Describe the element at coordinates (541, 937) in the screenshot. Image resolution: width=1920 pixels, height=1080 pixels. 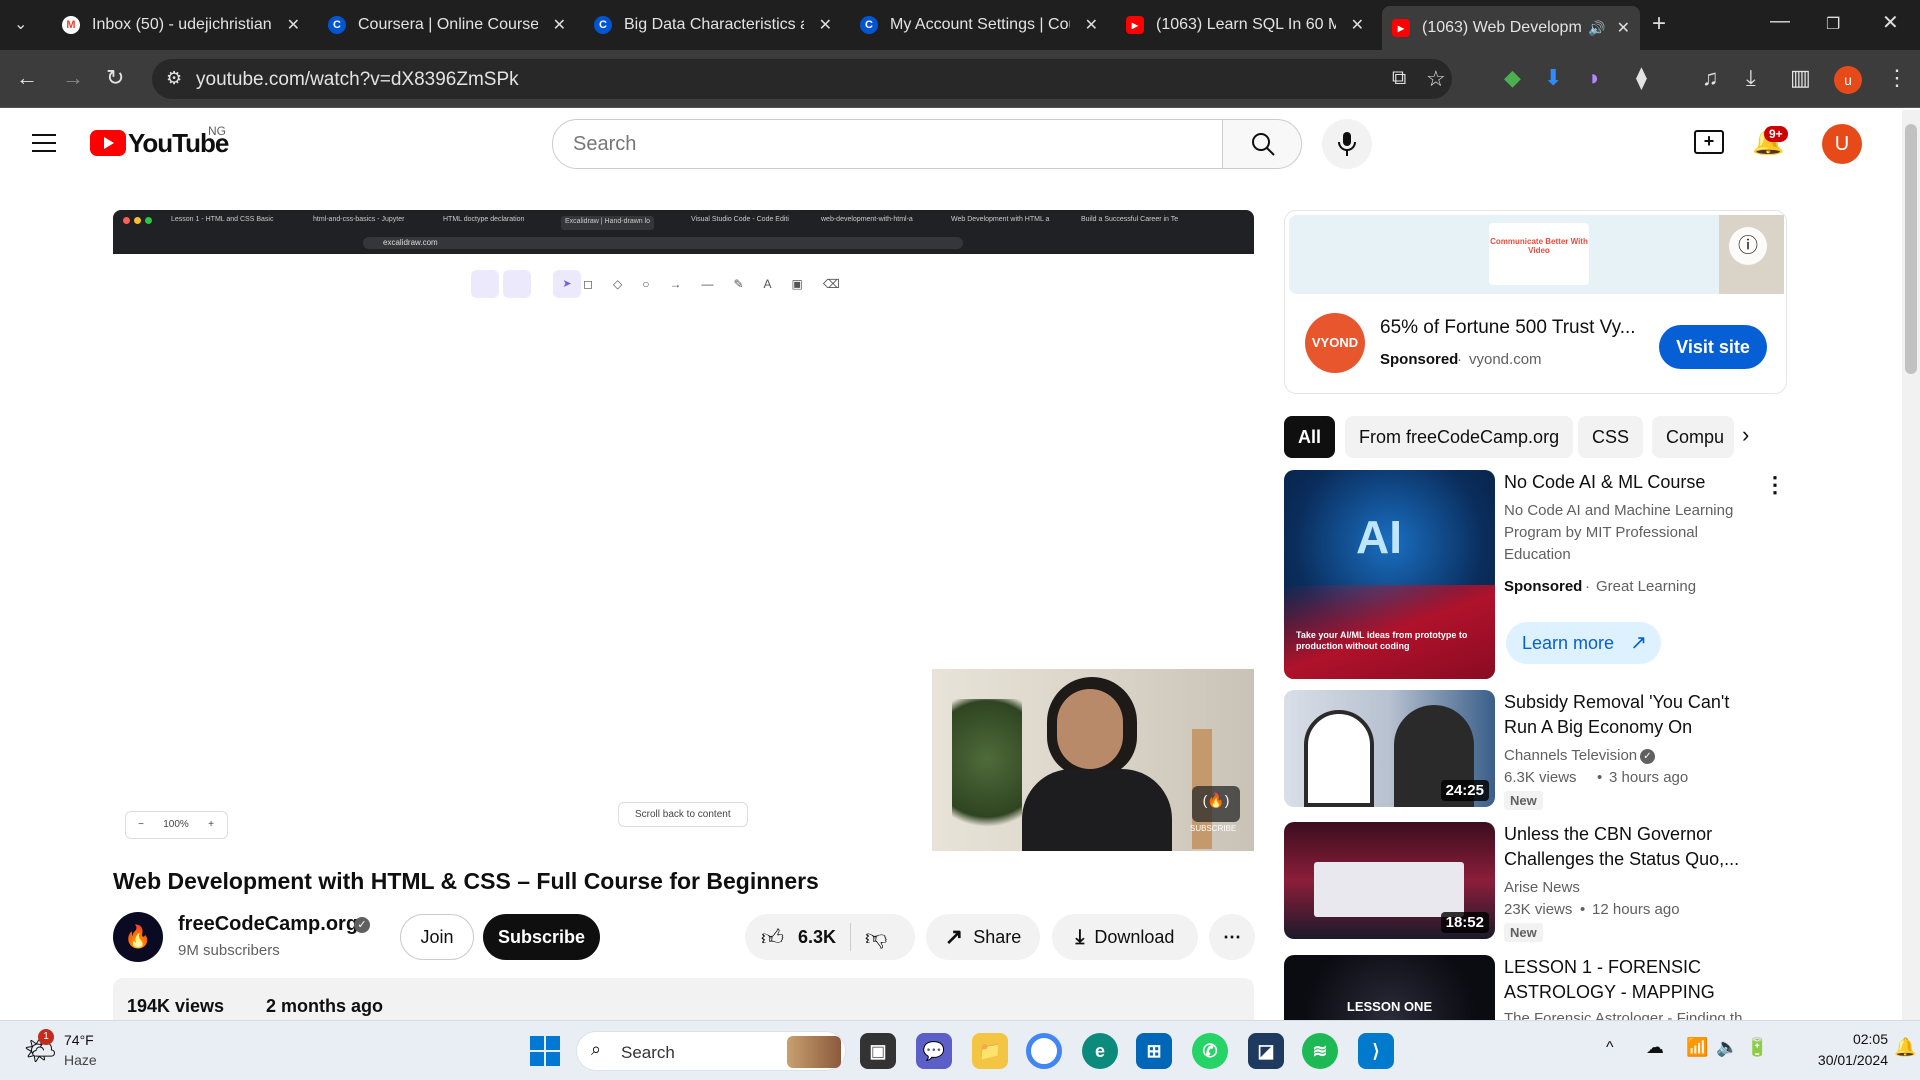
I see `subscribe-button: Subscribe` at that location.